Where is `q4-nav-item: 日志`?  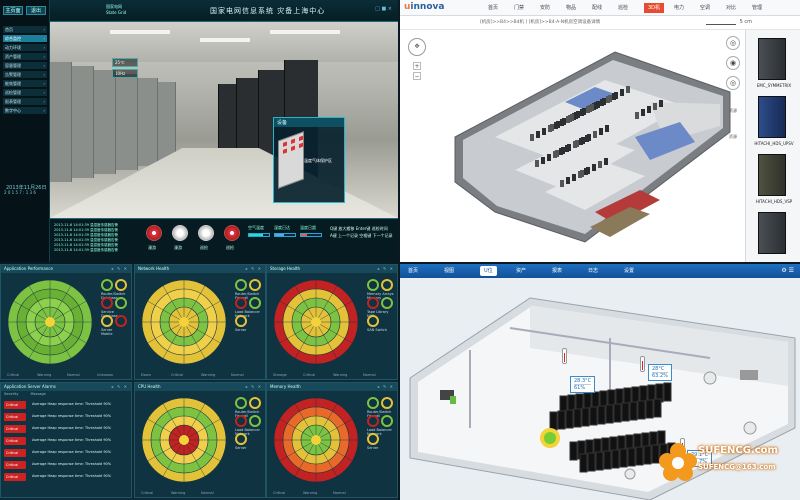 q4-nav-item: 日志 is located at coordinates (593, 271).